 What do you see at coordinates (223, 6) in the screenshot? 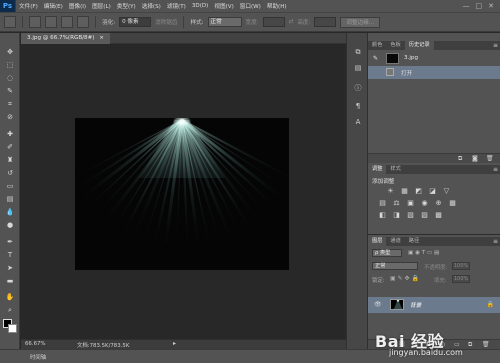
I see `menu-view: 视图(V)` at bounding box center [223, 6].